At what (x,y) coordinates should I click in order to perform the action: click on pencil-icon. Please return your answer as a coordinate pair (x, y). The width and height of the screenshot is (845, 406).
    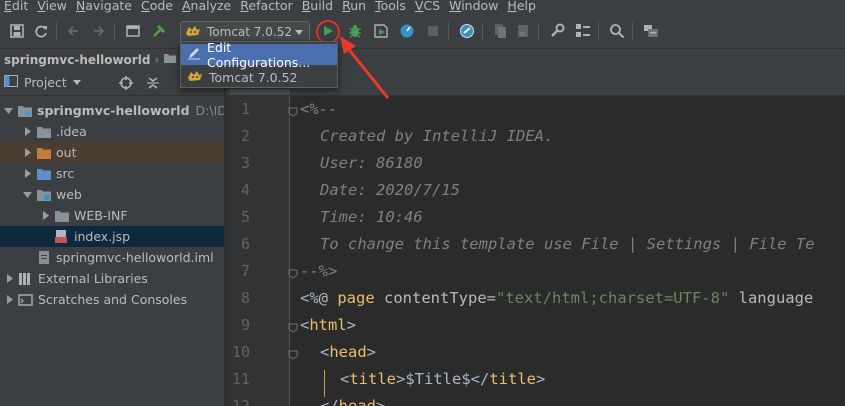
    Looking at the image, I should click on (194, 54).